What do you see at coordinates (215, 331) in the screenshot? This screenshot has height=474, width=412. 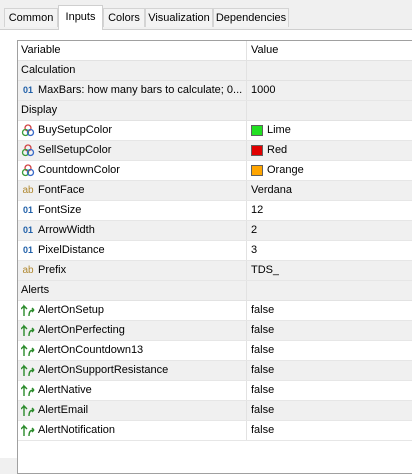 I see `input-row-alertonperfecting: AlertOnPerfecting false` at bounding box center [215, 331].